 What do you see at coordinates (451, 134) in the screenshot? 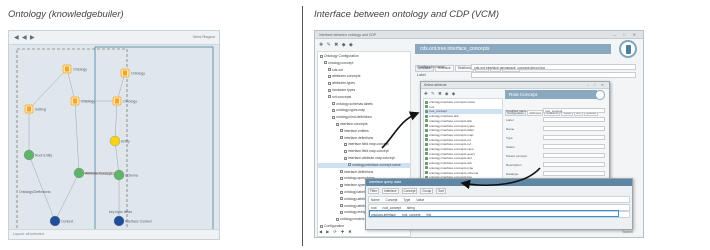
I see `attribute-item-label: ontology.interface.concepts.map` at bounding box center [451, 134].